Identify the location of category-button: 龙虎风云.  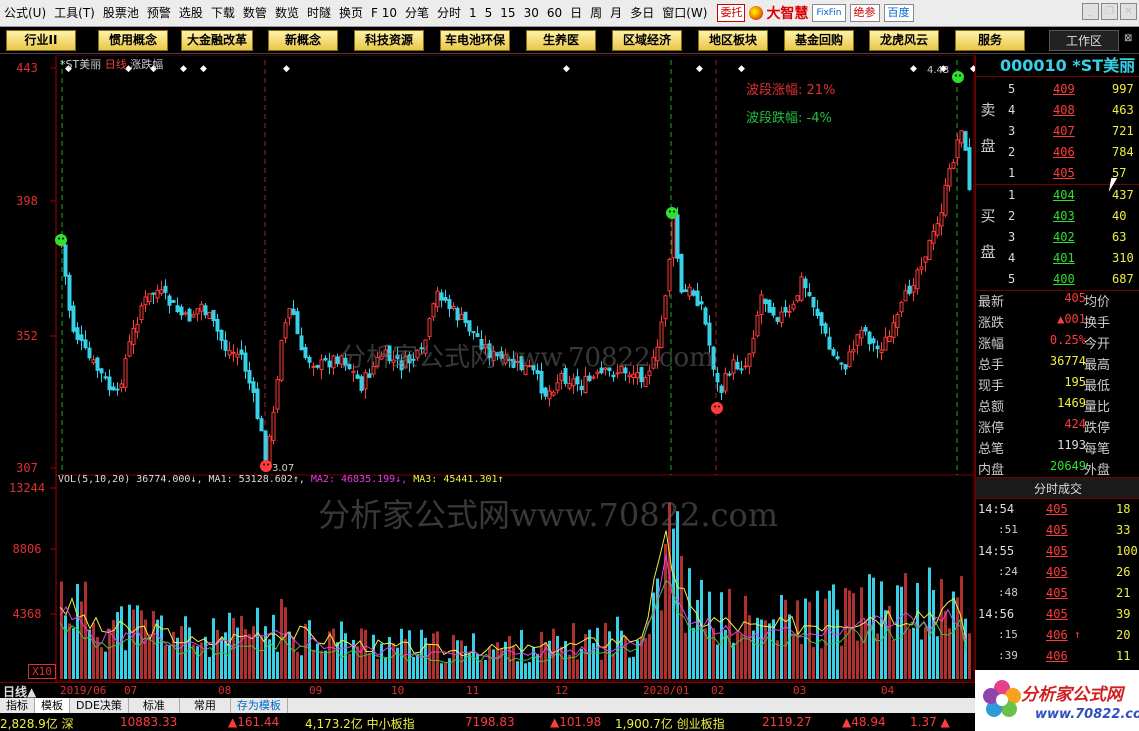
(904, 40).